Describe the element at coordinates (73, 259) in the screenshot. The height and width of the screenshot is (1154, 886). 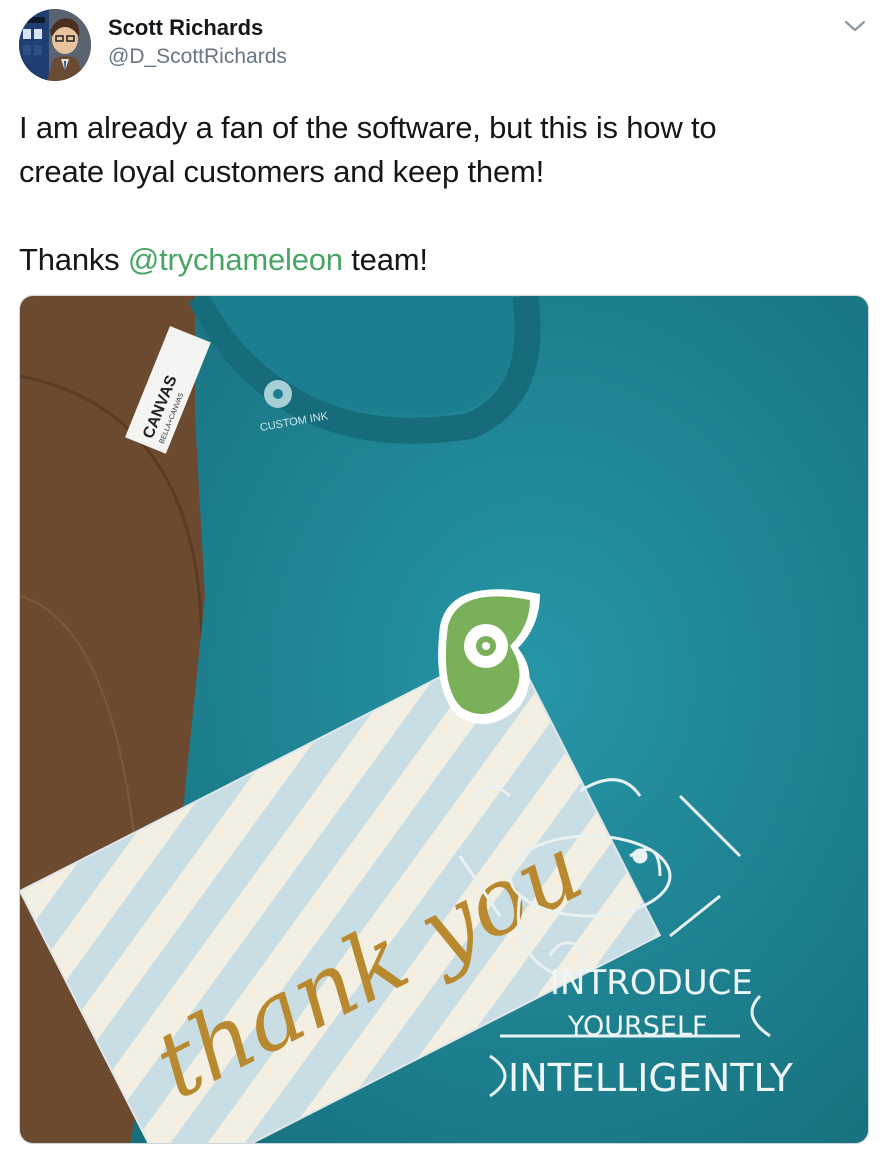
I see `thanks-text: Thanks` at that location.